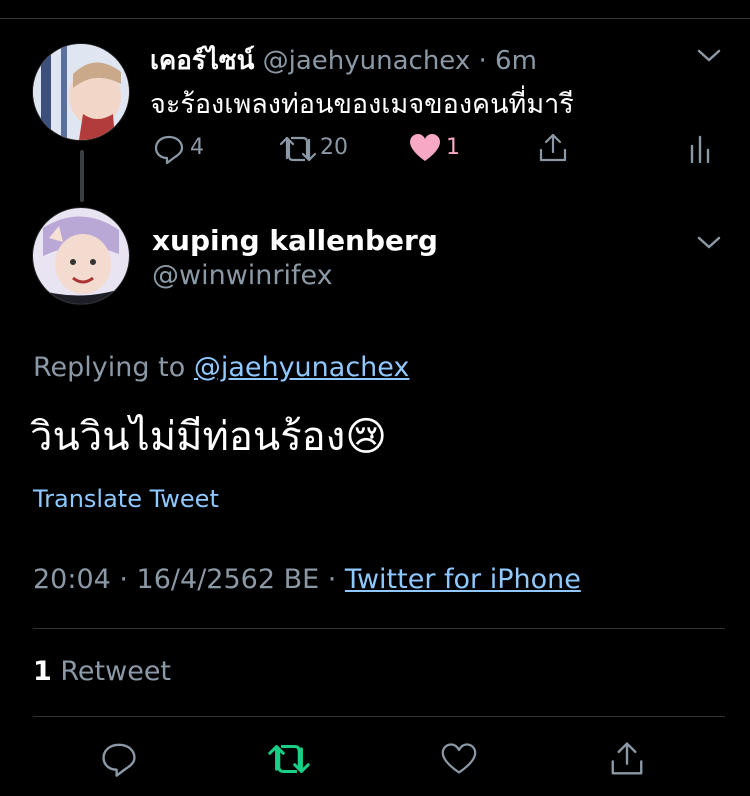  I want to click on retweet-number: 1, so click(42, 671).